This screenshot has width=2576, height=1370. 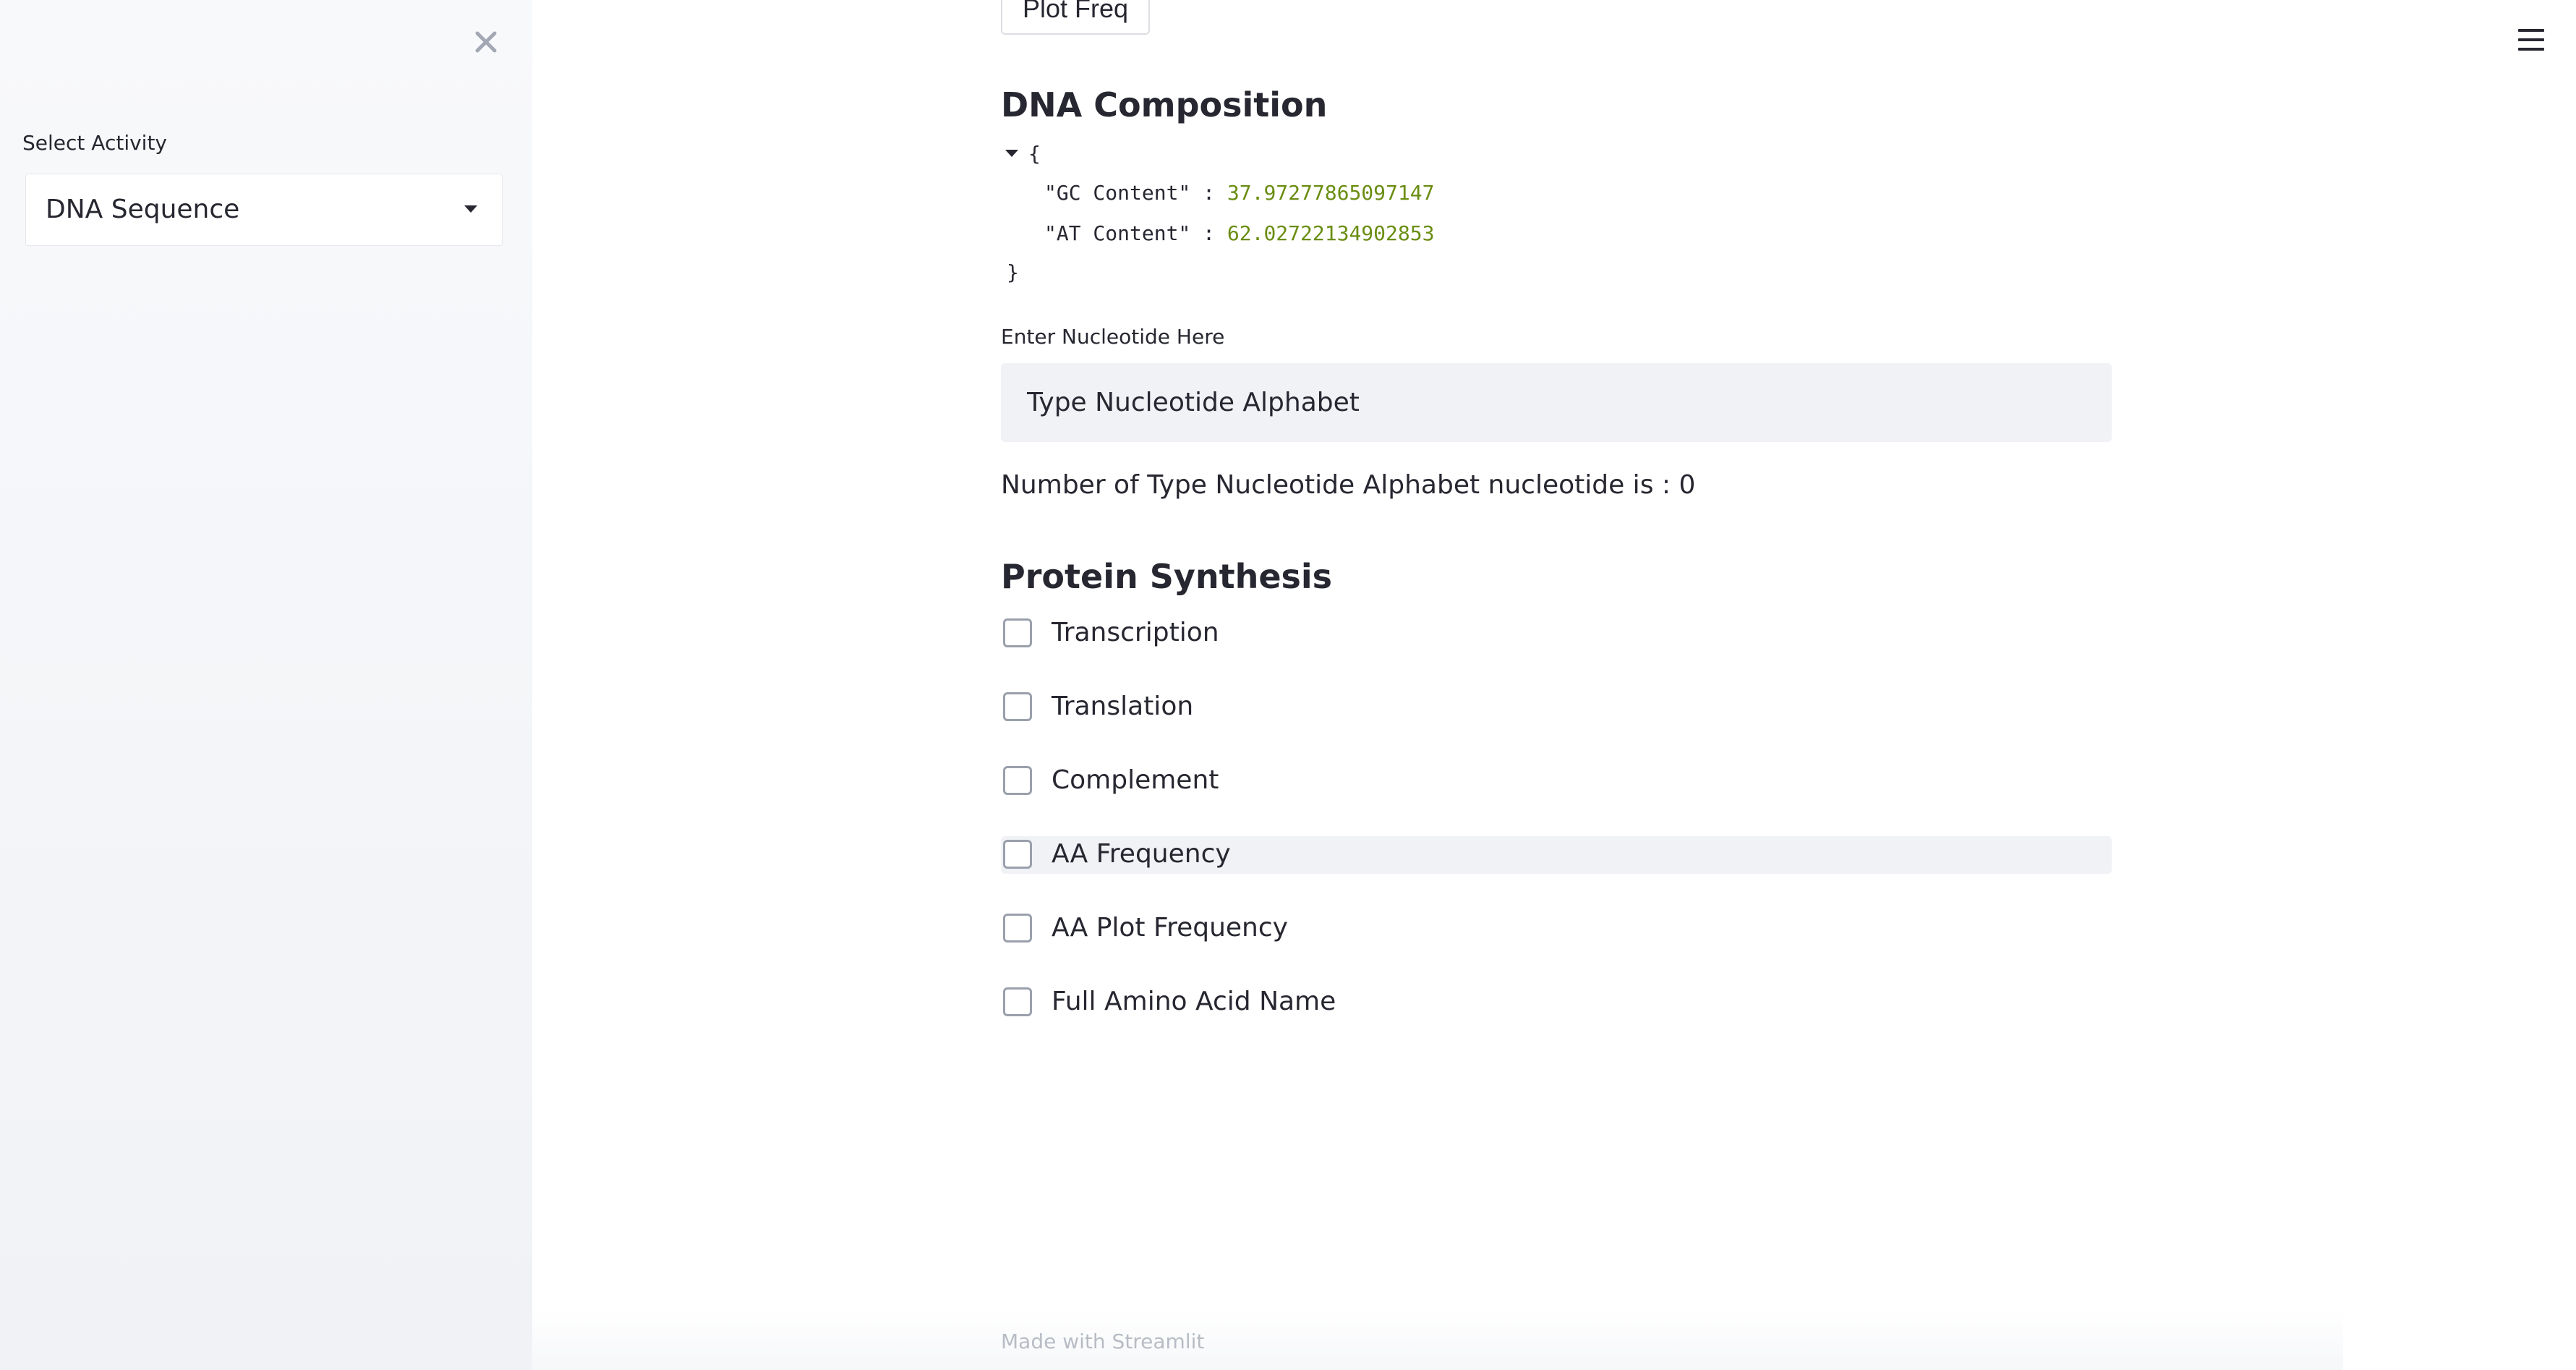 What do you see at coordinates (1556, 707) in the screenshot?
I see `checkbox-translation: Translation` at bounding box center [1556, 707].